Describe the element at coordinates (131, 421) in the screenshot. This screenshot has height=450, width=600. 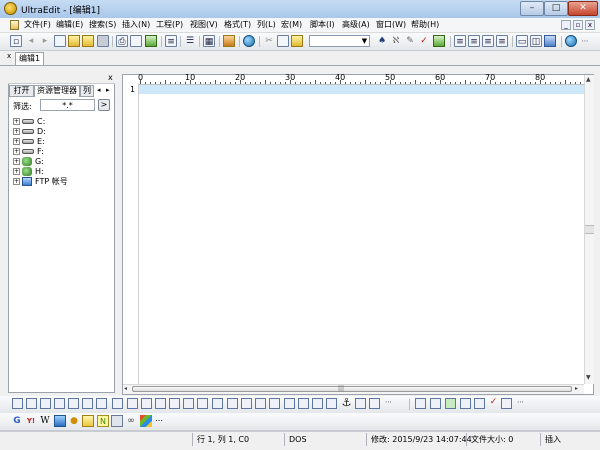
I see `link2-icon: ∞` at that location.